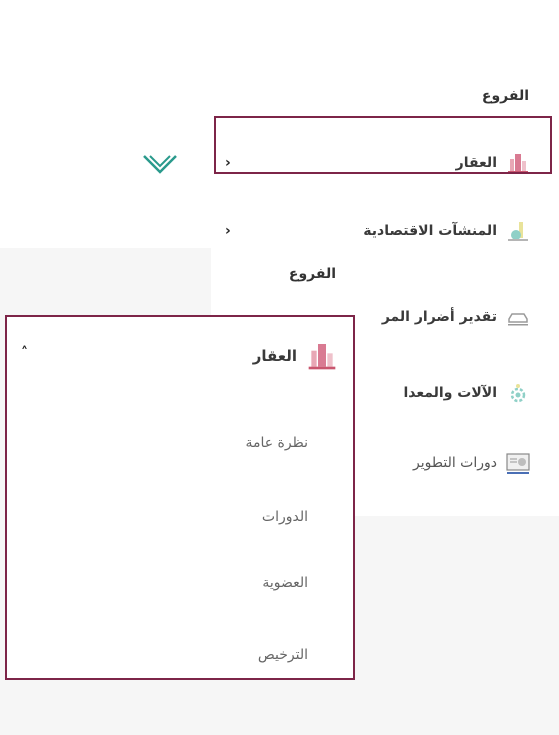 This screenshot has width=559, height=735. Describe the element at coordinates (450, 393) in the screenshot. I see `sidebar-item-label: الآلات والمعدا` at that location.